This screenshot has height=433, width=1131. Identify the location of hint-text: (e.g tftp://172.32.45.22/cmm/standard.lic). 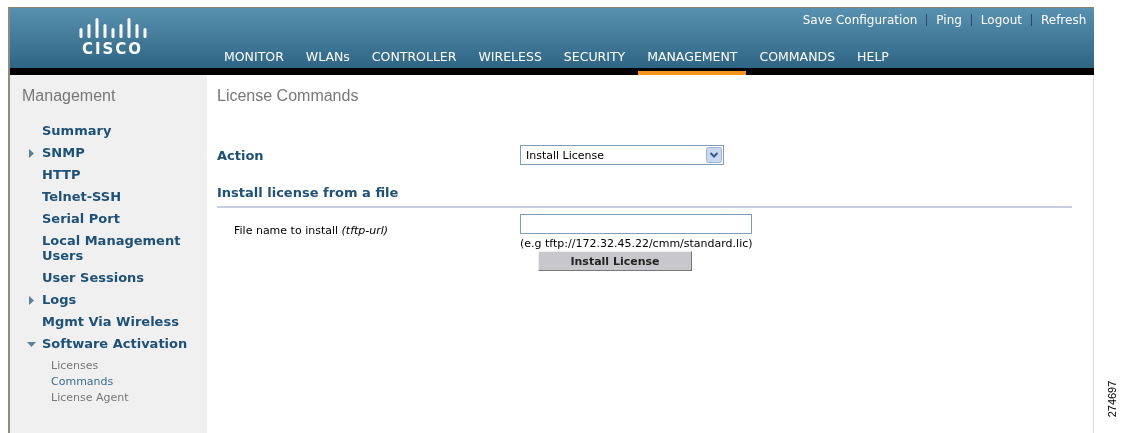
(636, 243).